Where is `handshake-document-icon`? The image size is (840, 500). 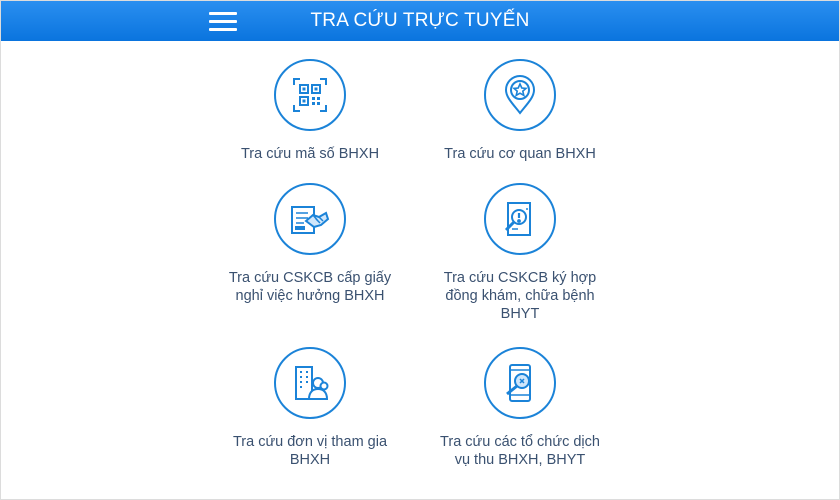
handshake-document-icon is located at coordinates (310, 219).